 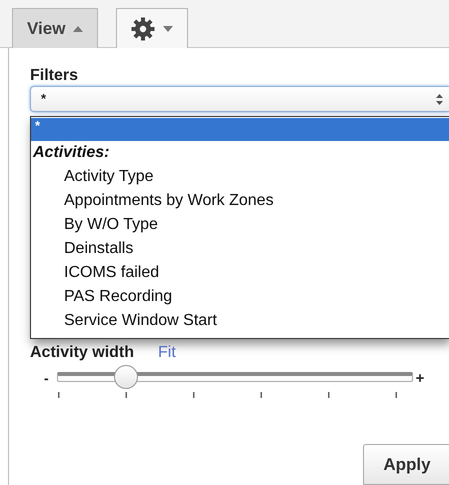 I want to click on min-label: -, so click(x=46, y=378).